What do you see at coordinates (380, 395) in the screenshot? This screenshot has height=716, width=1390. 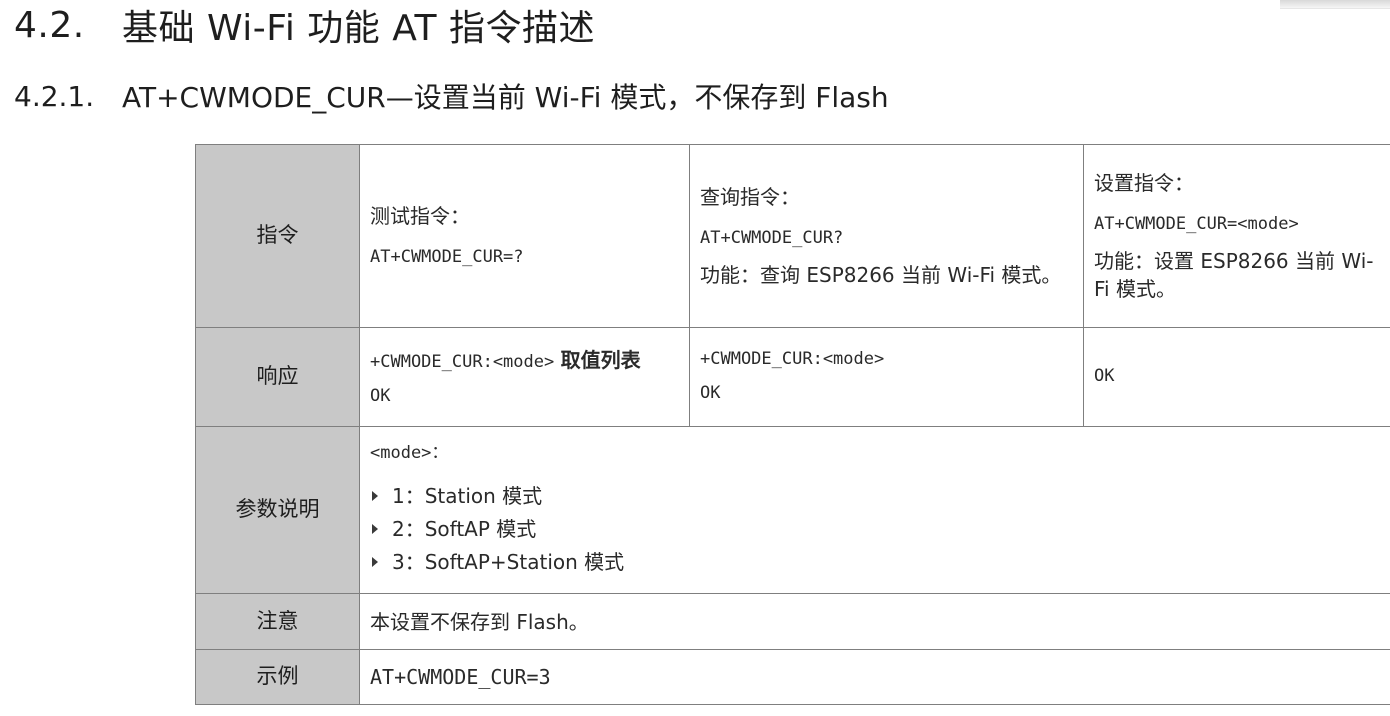 I see `test-response-ok: OK` at bounding box center [380, 395].